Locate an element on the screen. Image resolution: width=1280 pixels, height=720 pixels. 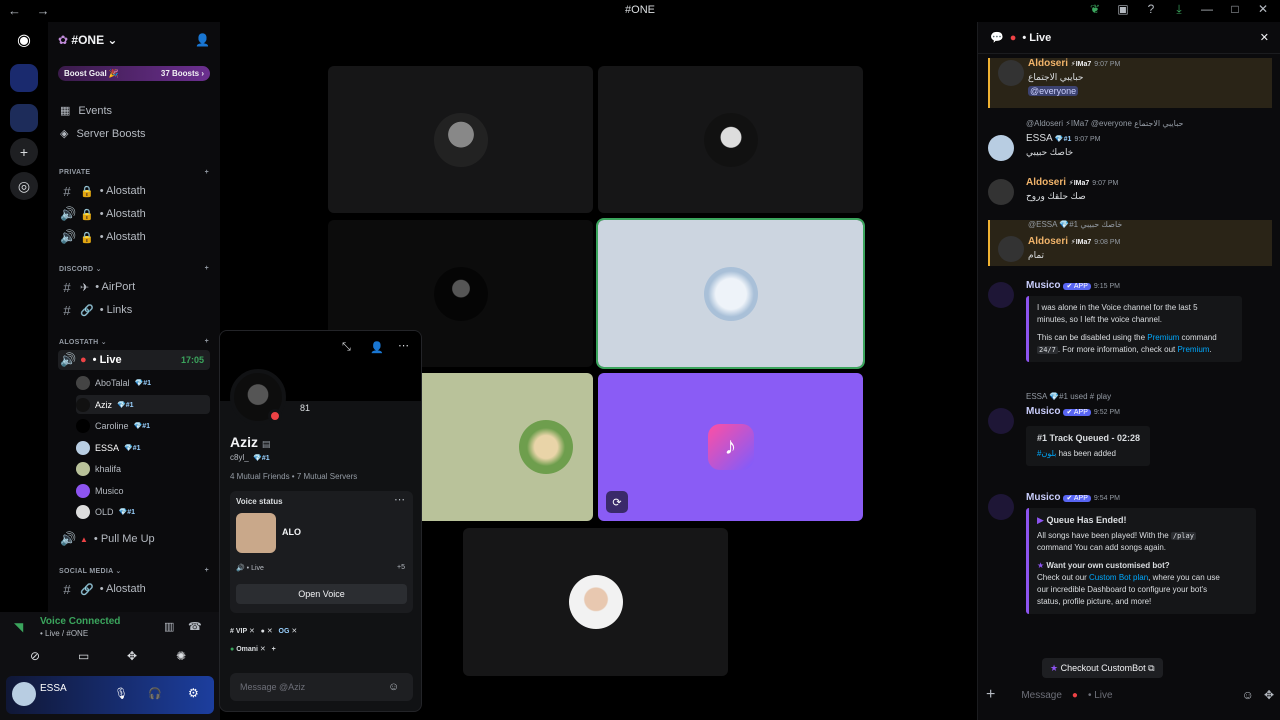
server-boosts-item: ◈ Server Boosts is located at coordinates (103, 134).